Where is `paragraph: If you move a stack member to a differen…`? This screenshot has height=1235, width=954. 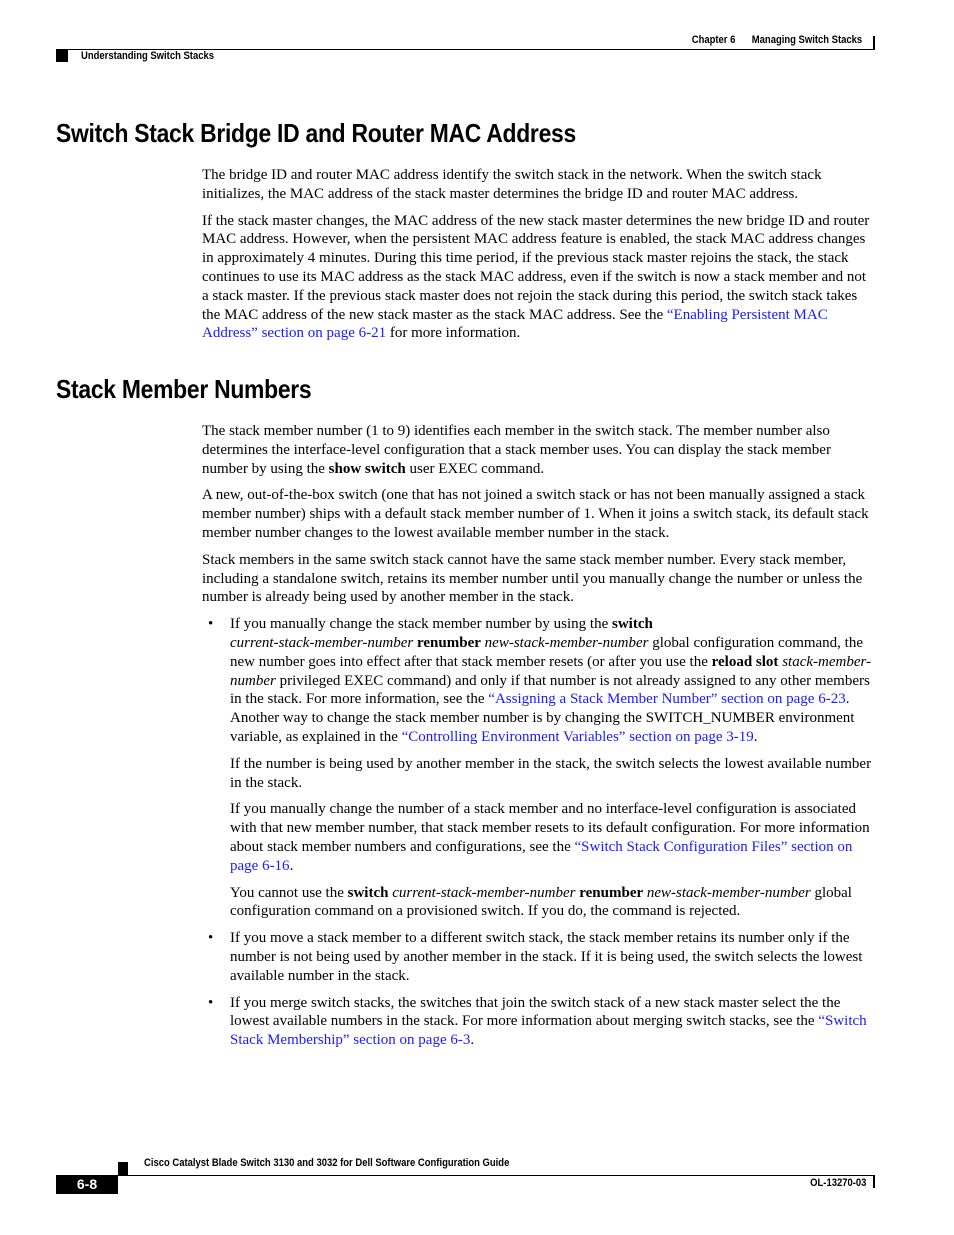 paragraph: If you move a stack member to a differen… is located at coordinates (546, 957).